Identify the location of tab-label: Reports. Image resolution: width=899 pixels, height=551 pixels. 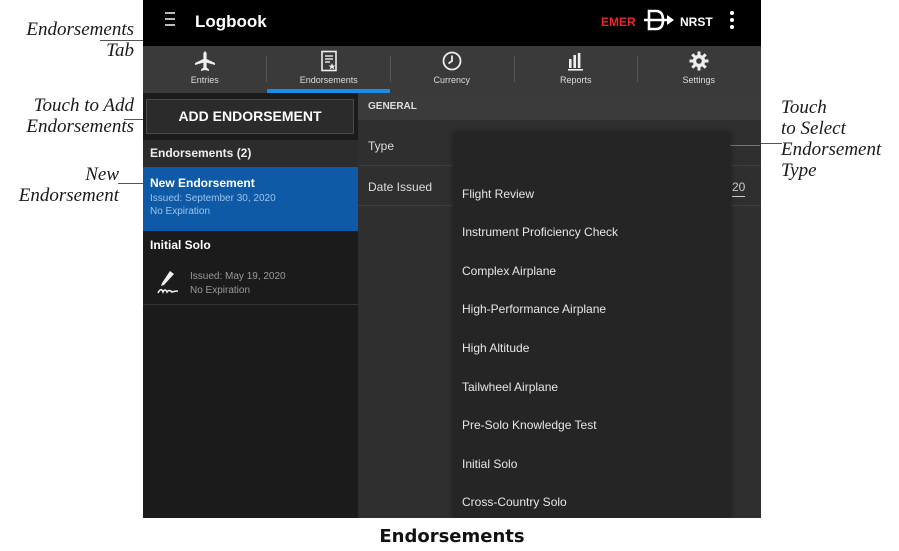
(576, 80).